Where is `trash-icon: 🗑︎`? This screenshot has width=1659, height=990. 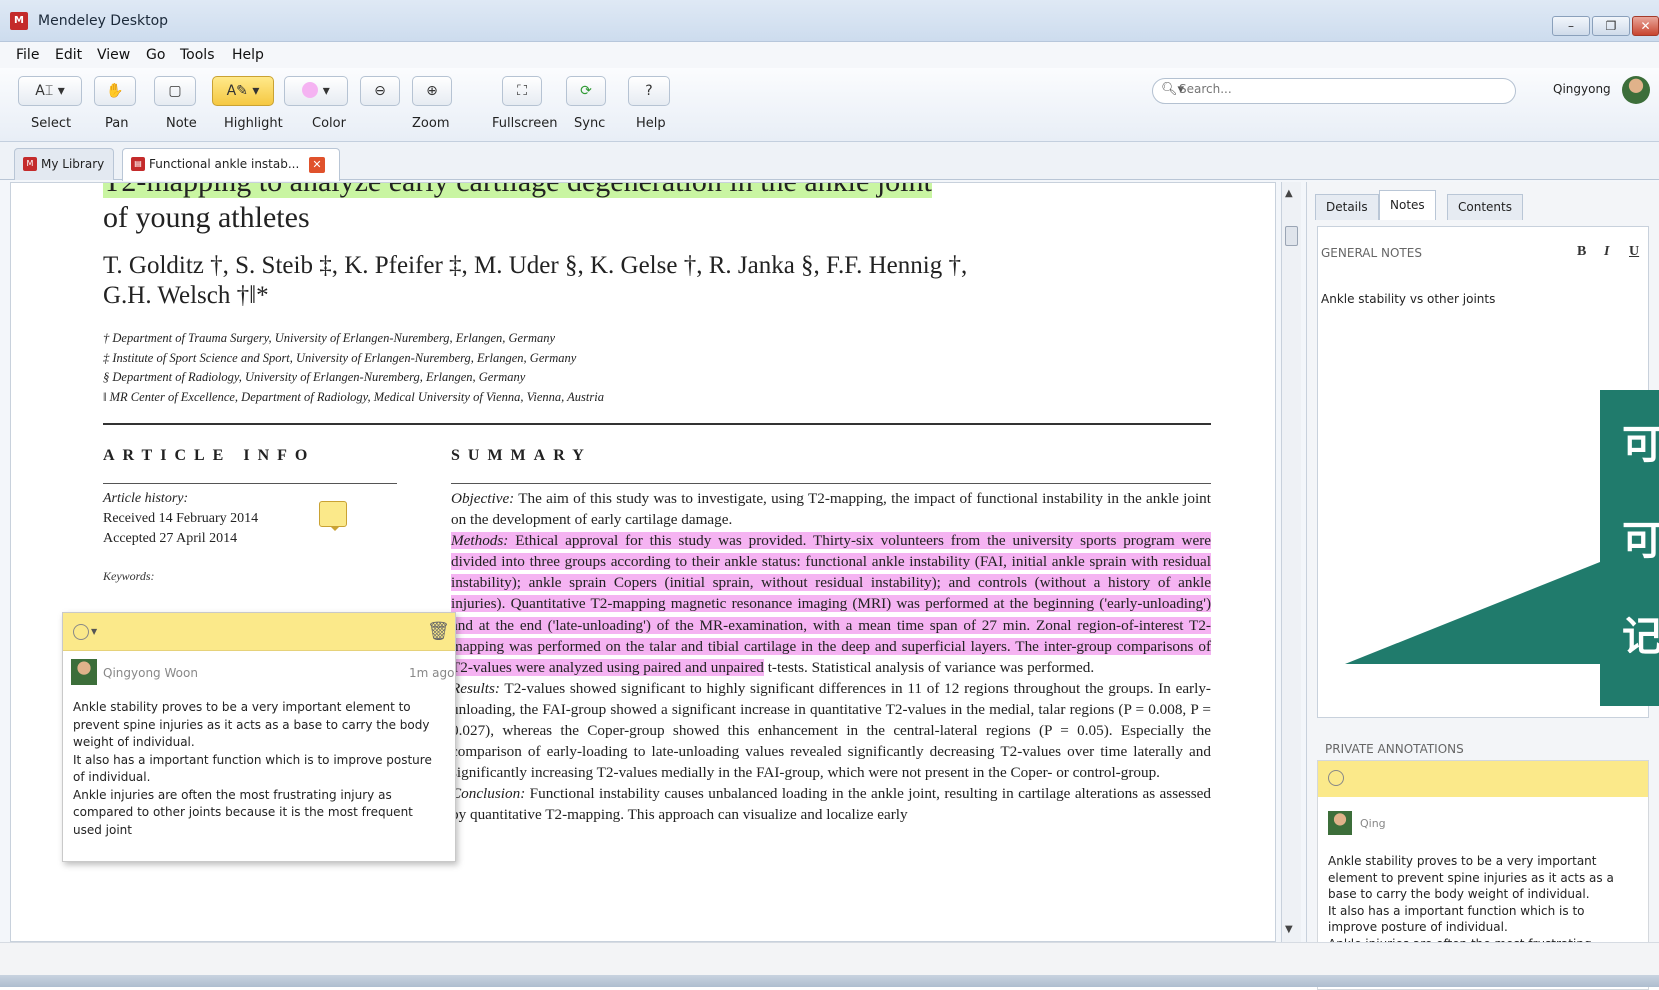
trash-icon: 🗑︎ is located at coordinates (438, 631).